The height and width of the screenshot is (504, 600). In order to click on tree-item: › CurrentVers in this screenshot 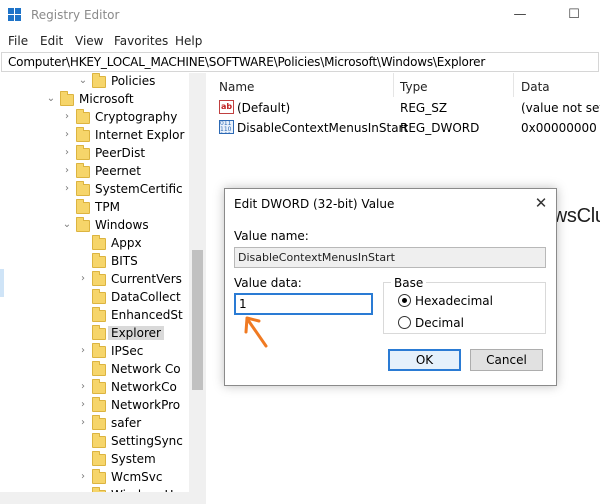, I will do `click(102, 280)`.